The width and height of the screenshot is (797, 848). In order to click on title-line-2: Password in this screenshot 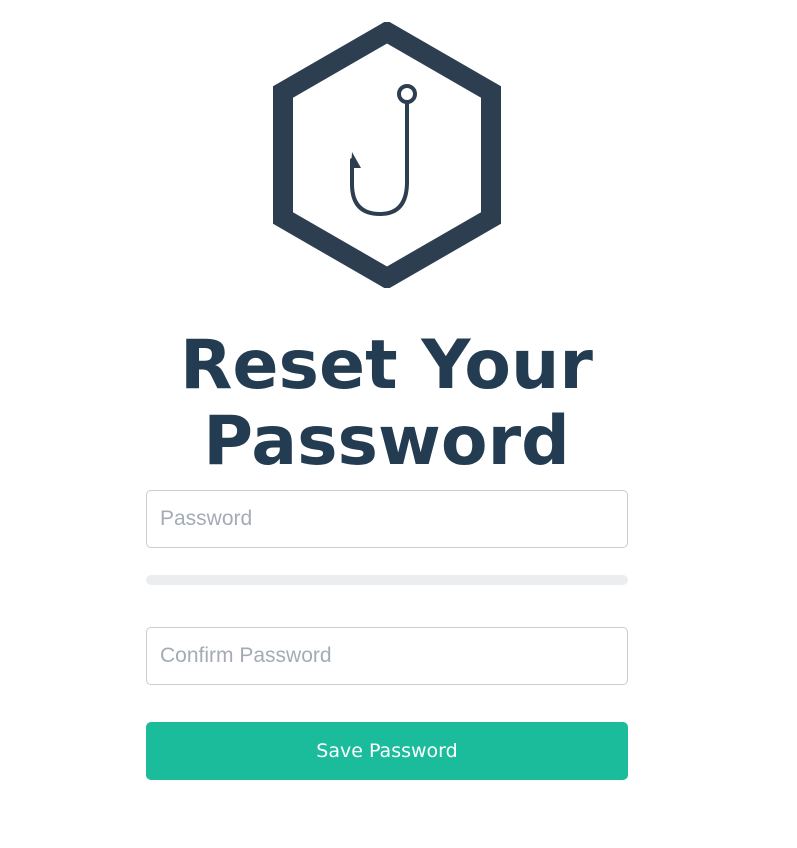, I will do `click(386, 441)`.